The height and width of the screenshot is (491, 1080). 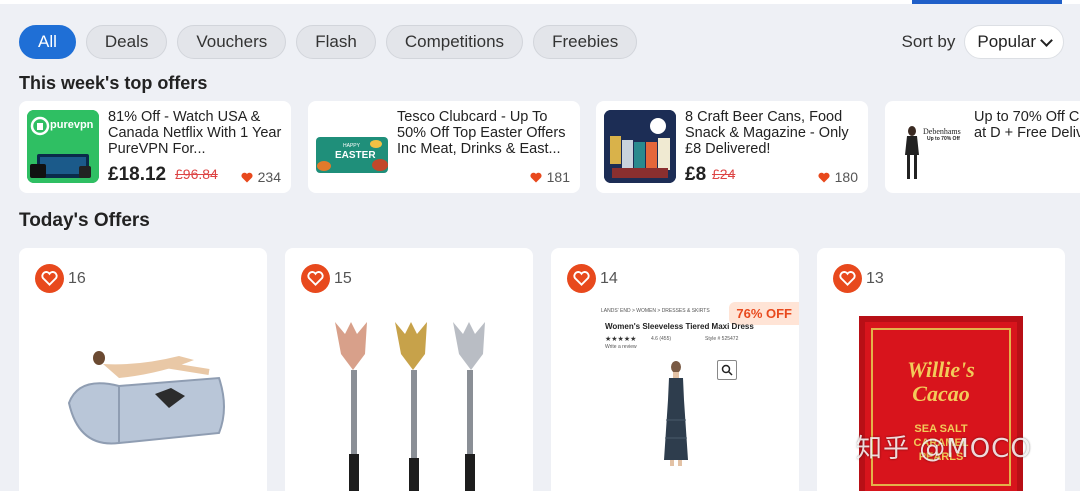 I want to click on product-name: Women's Sleeveless Tiered Maxi Dress, so click(x=679, y=326).